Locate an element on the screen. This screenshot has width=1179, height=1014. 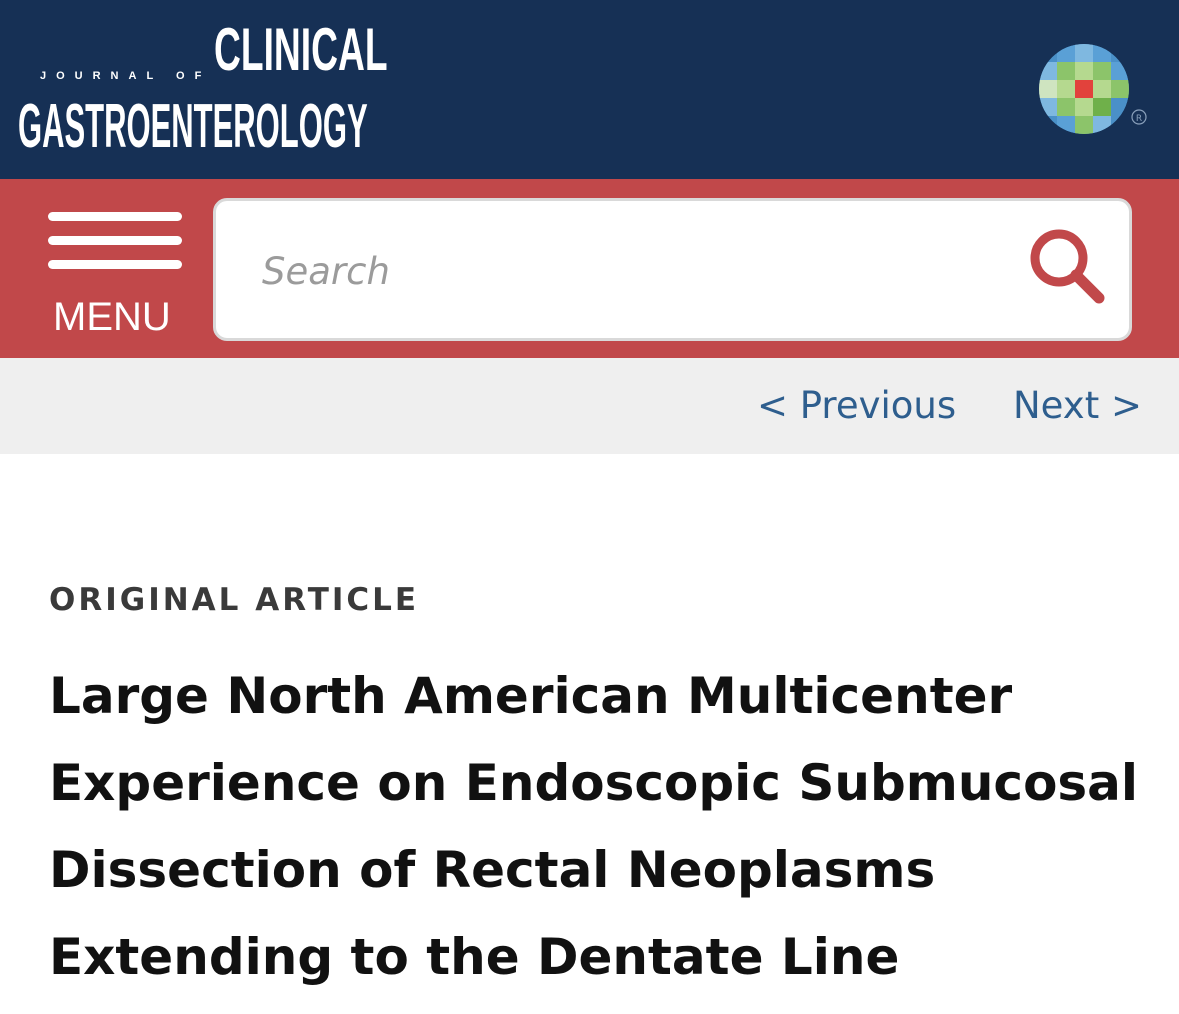
journal-logo: JOURNAL OF CLINICAL GASTROENTEROLOGY is located at coordinates (208, 93).